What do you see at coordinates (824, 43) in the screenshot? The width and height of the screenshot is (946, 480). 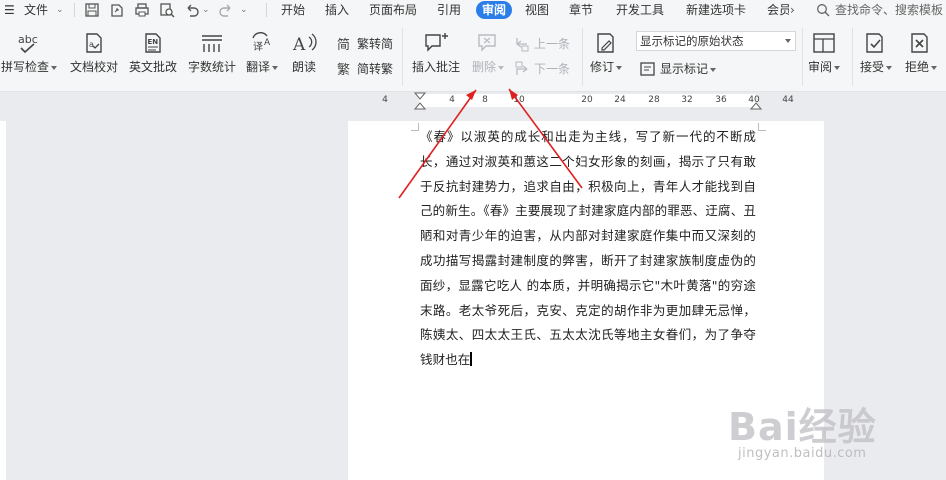 I see `review-pane-icon` at bounding box center [824, 43].